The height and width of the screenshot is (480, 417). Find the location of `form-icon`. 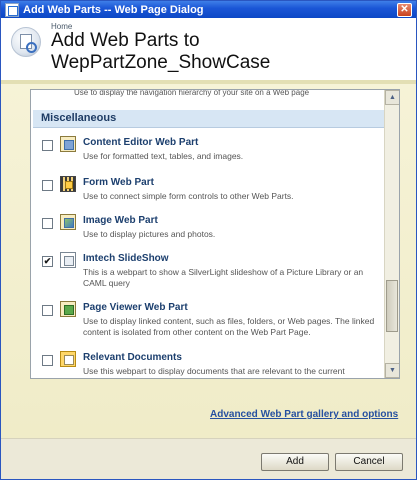

form-icon is located at coordinates (68, 184).